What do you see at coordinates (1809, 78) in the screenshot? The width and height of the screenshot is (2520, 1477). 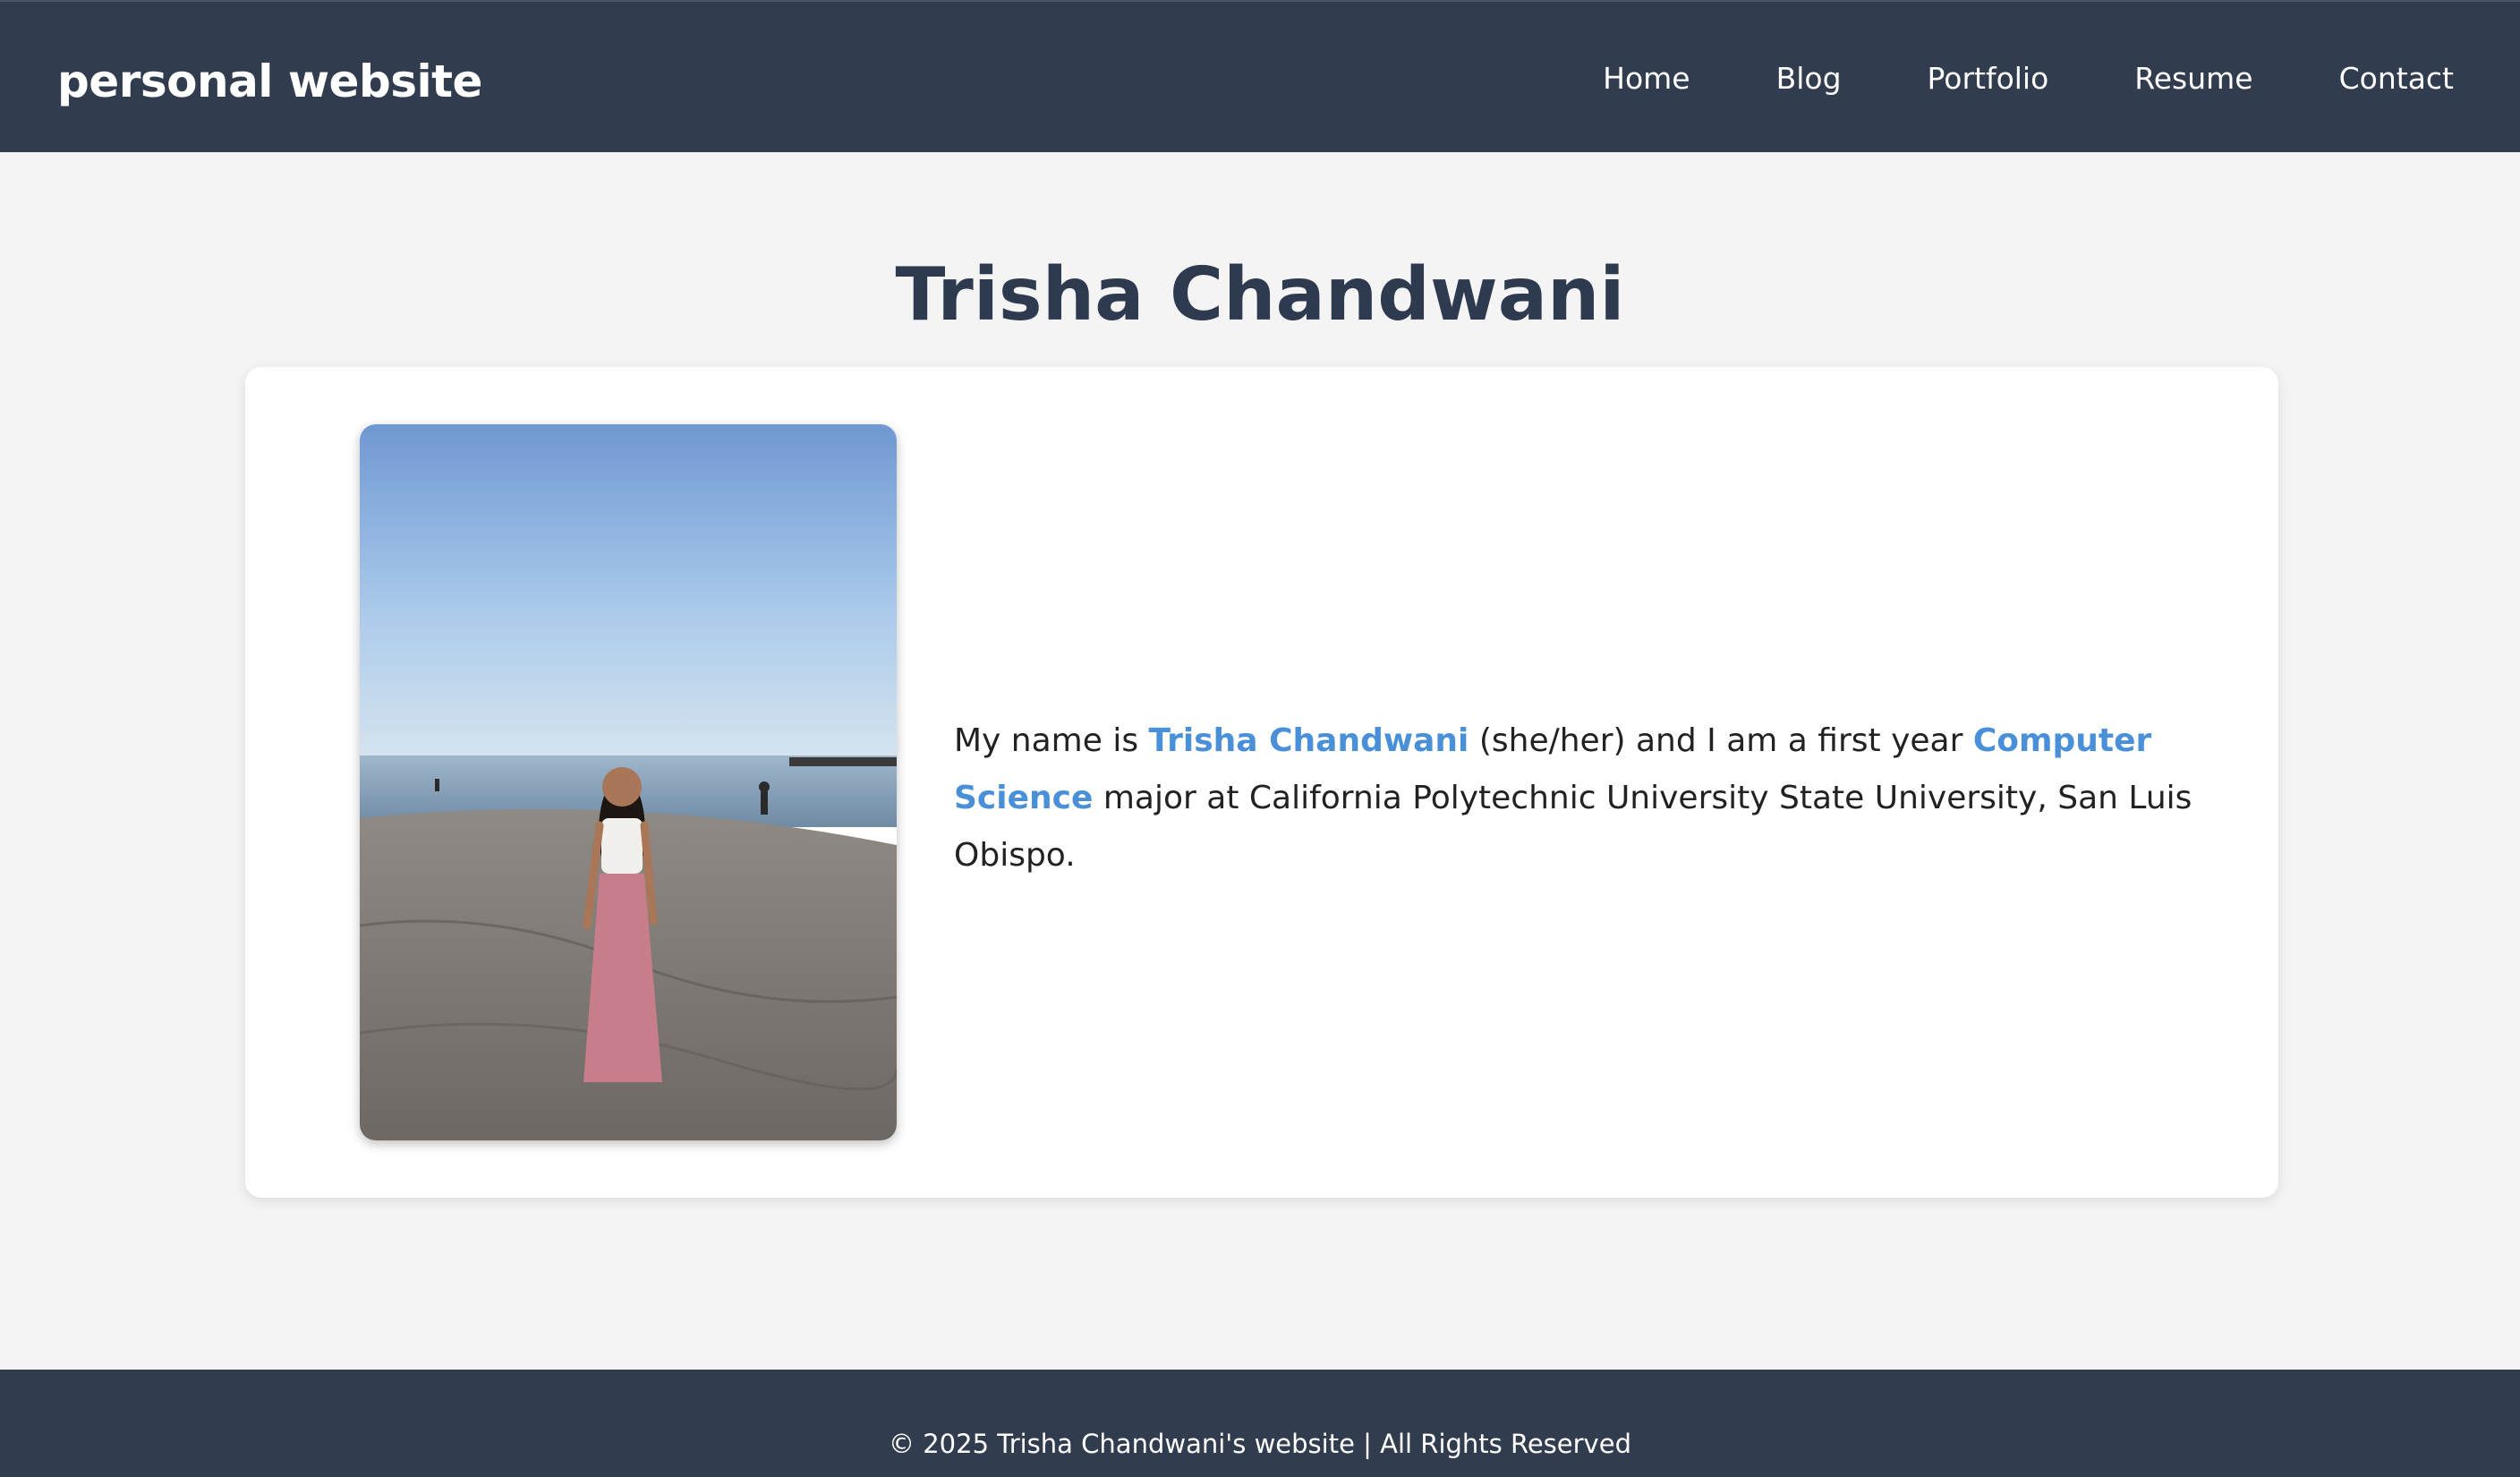 I see `nav-link-blog: Blog` at bounding box center [1809, 78].